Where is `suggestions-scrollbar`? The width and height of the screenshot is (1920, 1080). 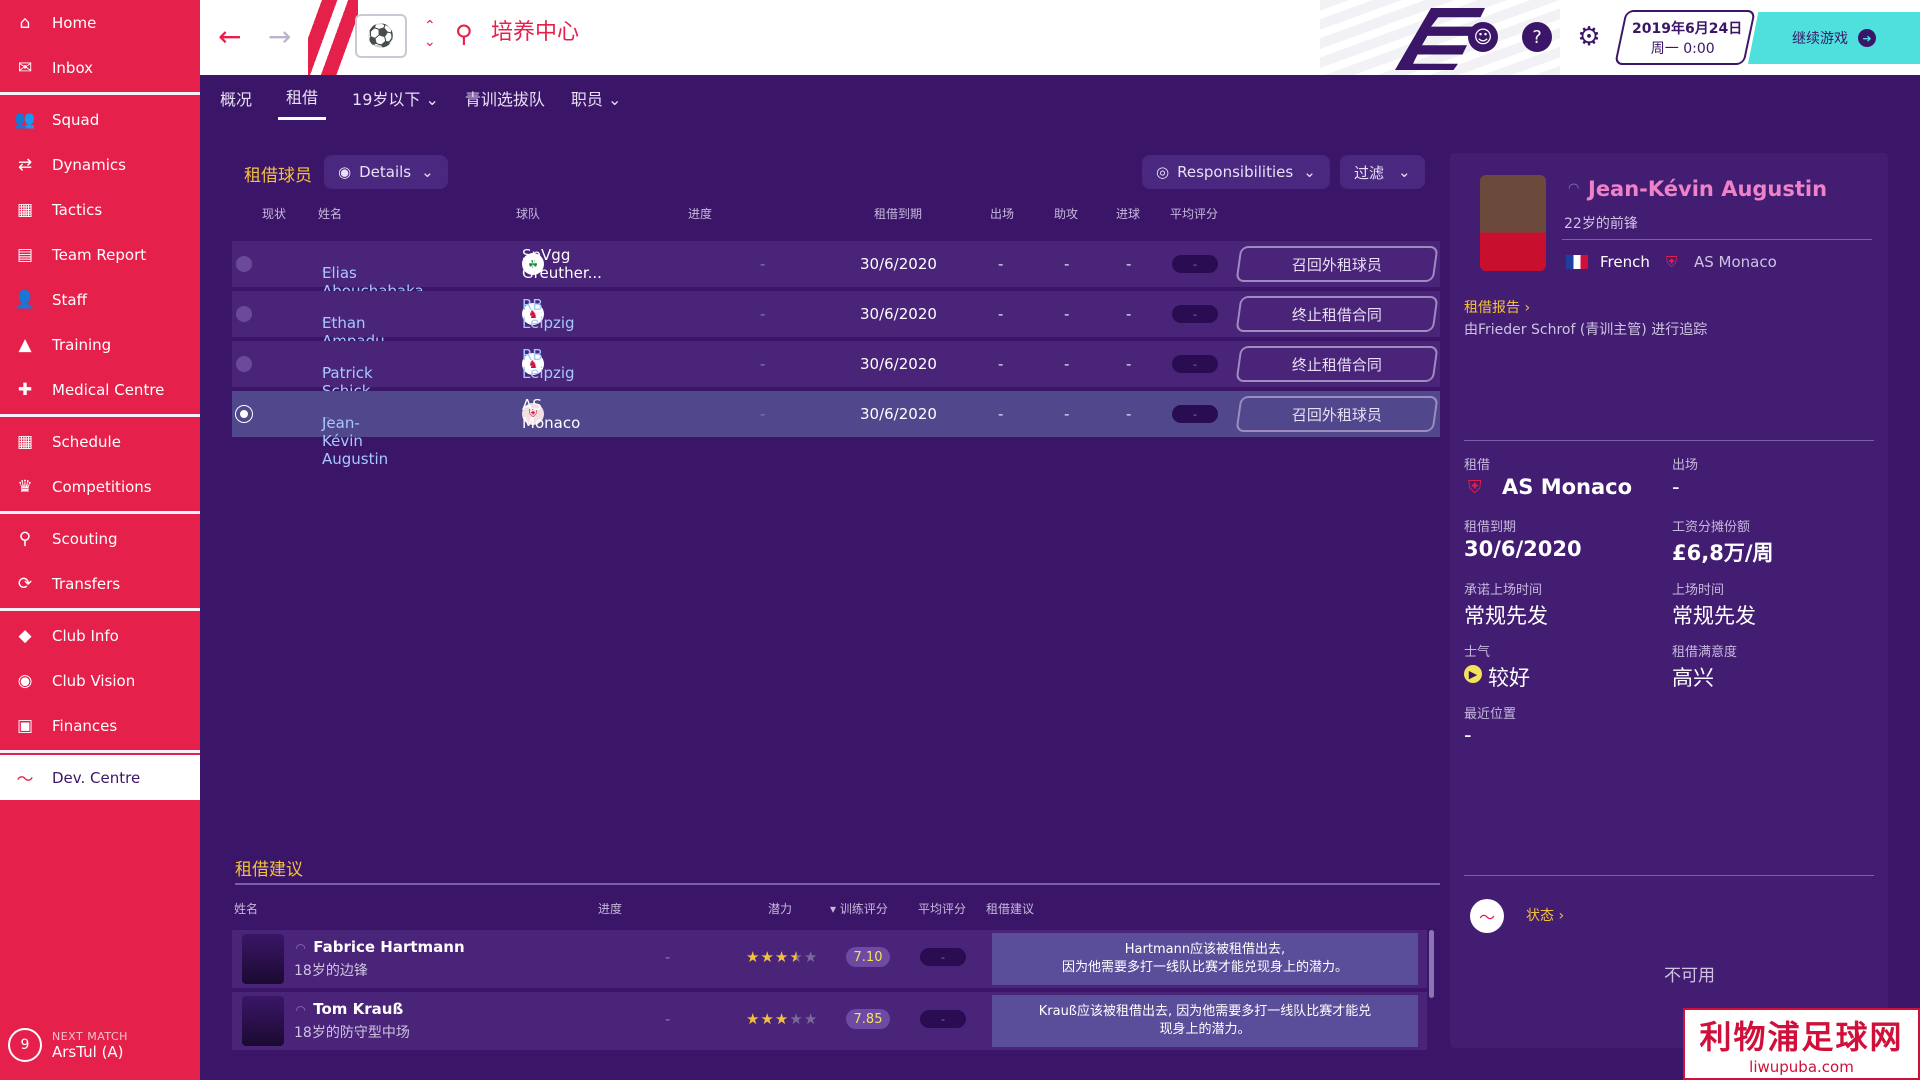 suggestions-scrollbar is located at coordinates (1431, 964).